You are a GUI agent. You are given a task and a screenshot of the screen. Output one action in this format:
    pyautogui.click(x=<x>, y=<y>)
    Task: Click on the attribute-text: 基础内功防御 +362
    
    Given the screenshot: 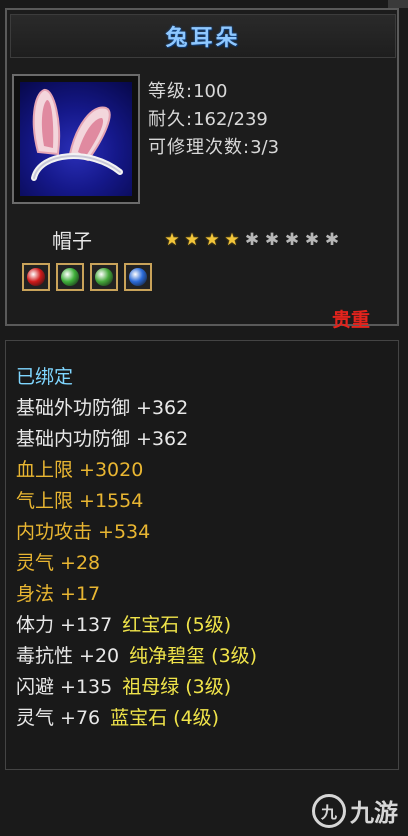 What is the action you would take?
    pyautogui.click(x=102, y=439)
    